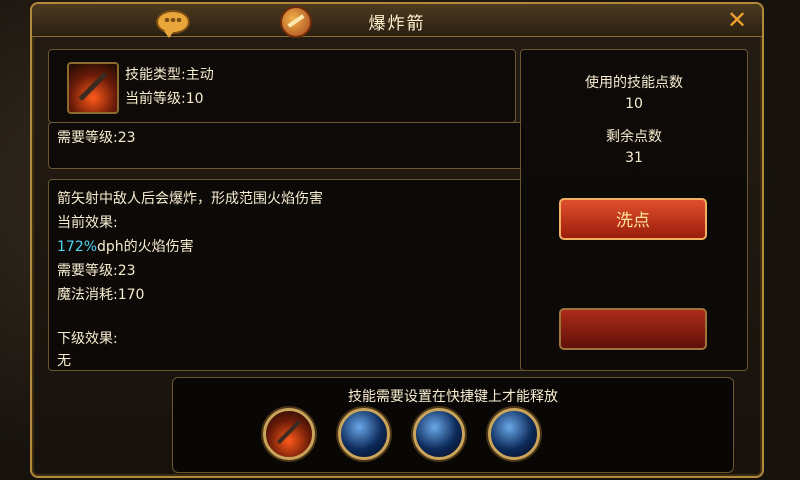 Image resolution: width=800 pixels, height=480 pixels. Describe the element at coordinates (64, 361) in the screenshot. I see `next-effect-text: 无` at that location.